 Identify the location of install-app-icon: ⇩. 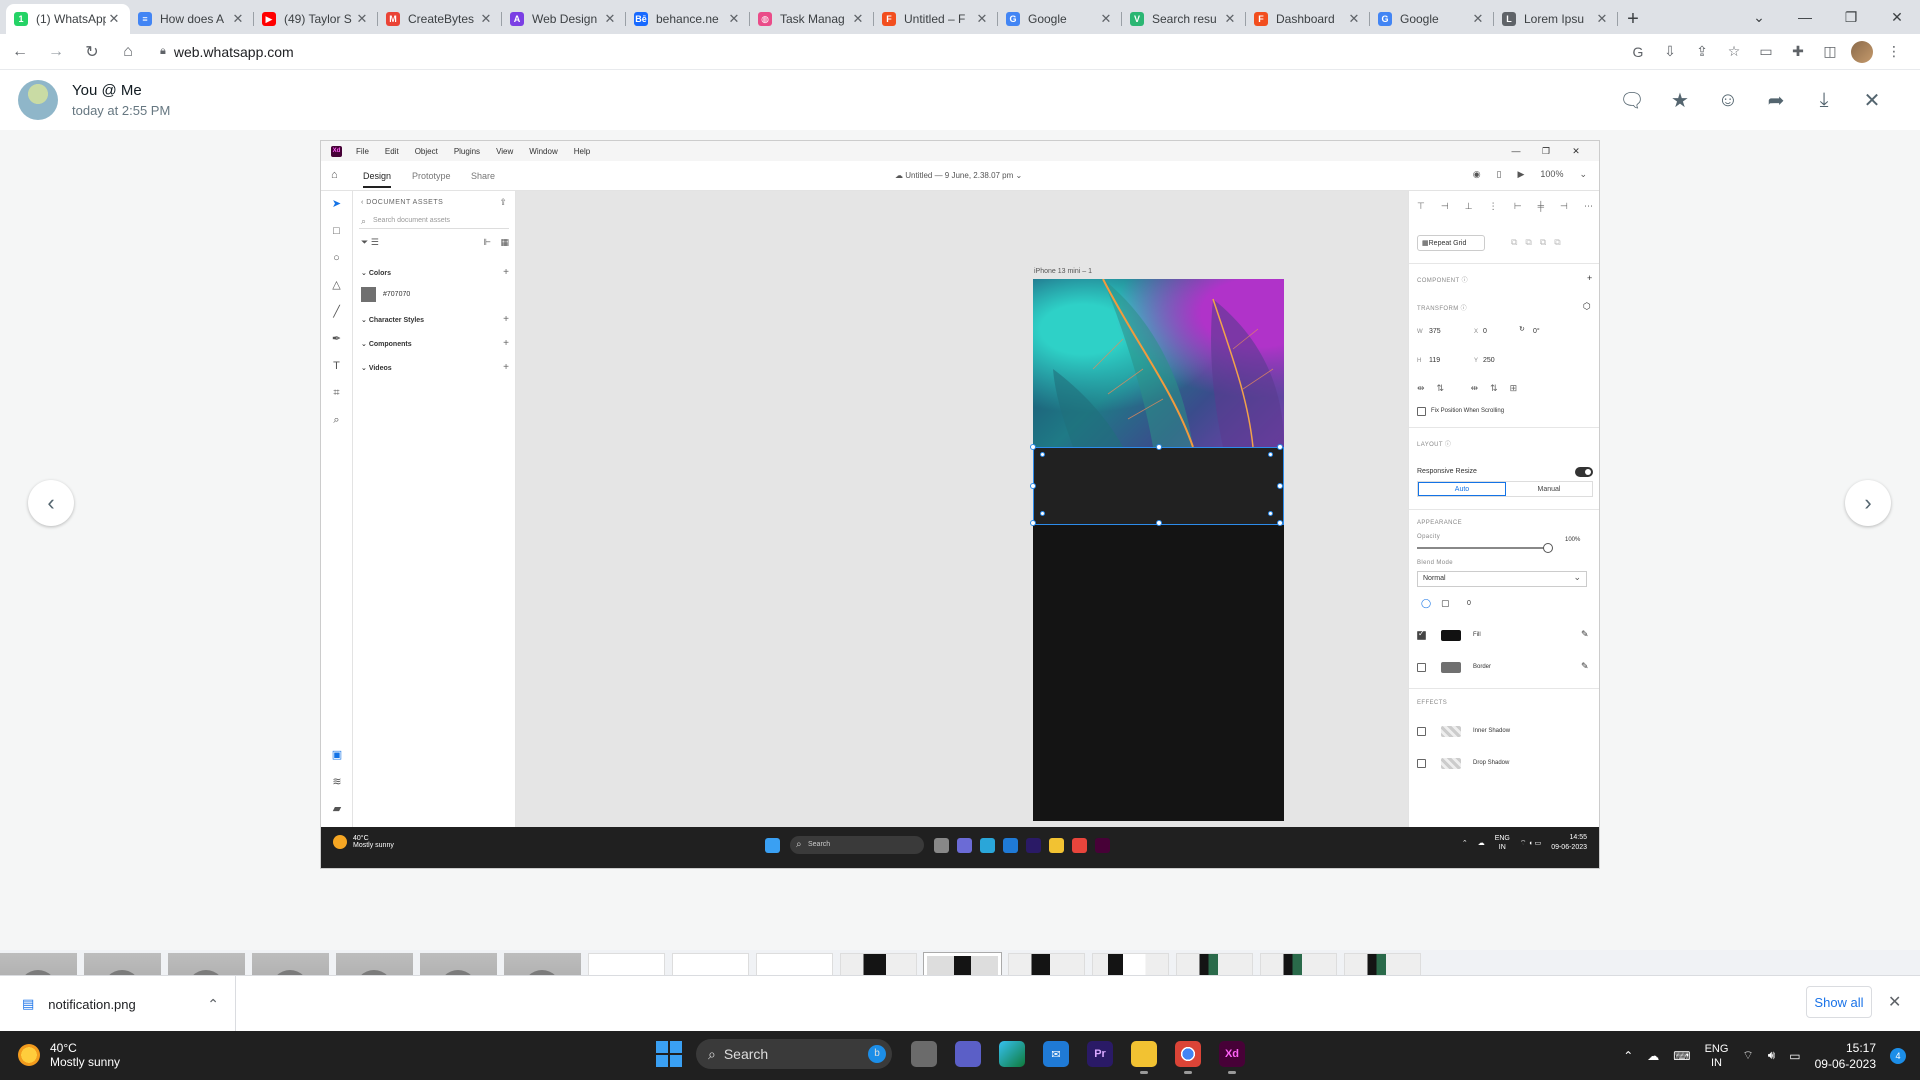
(1670, 52).